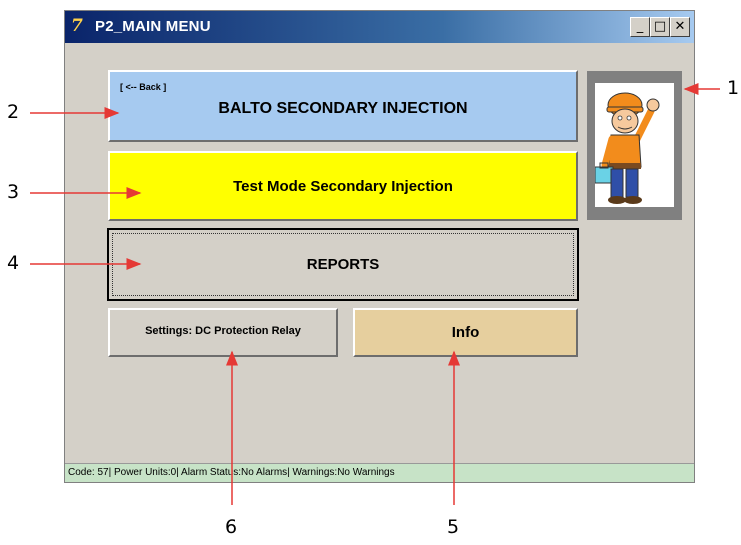 The width and height of the screenshot is (741, 545). What do you see at coordinates (231, 527) in the screenshot?
I see `callout-number-6: 6` at bounding box center [231, 527].